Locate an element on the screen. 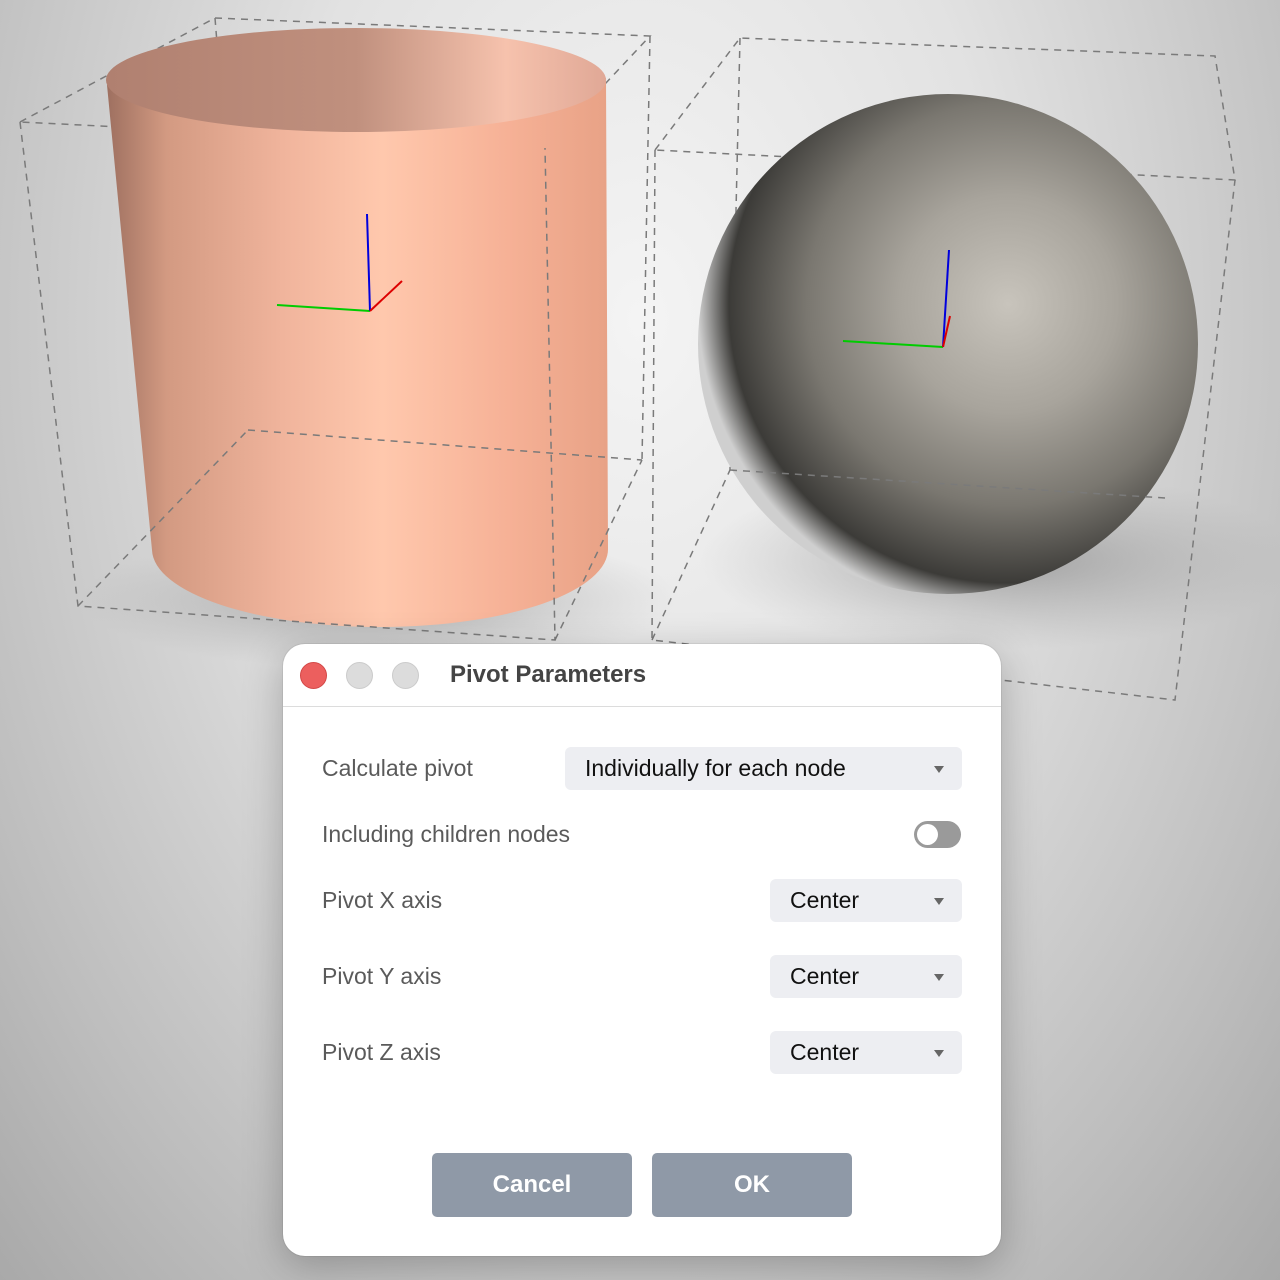  pivot-y-label: Pivot Y axis is located at coordinates (382, 976).